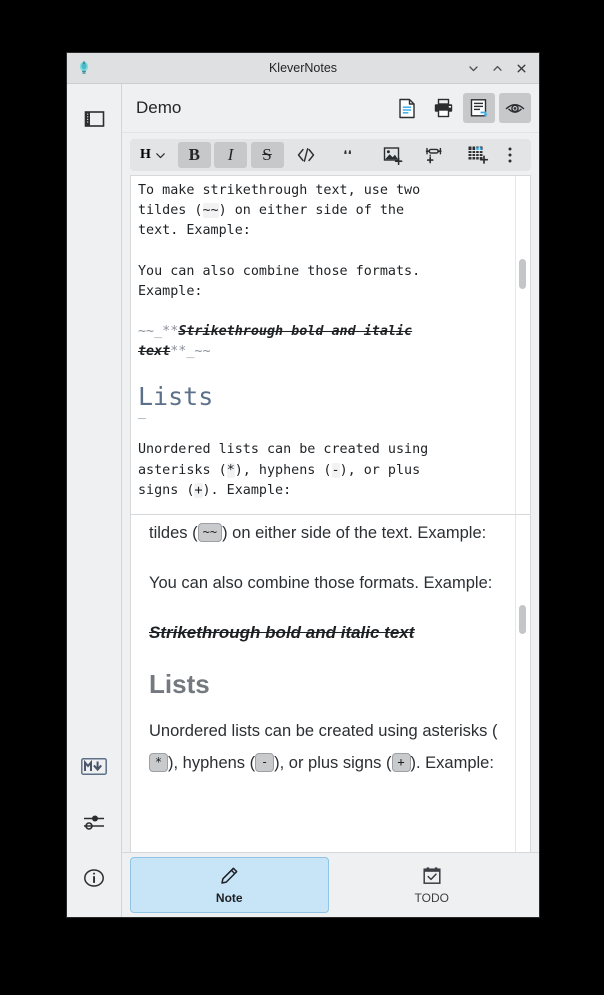 Image resolution: width=604 pixels, height=995 pixels. Describe the element at coordinates (154, 352) in the screenshot. I see `formatted-text: text` at that location.